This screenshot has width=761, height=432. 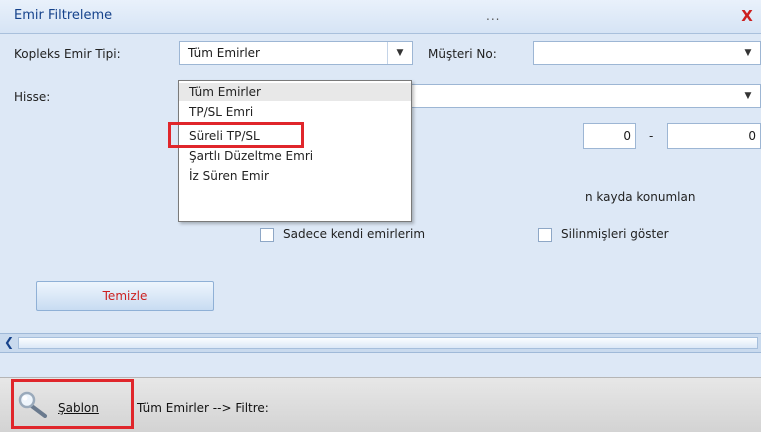 What do you see at coordinates (295, 156) in the screenshot?
I see `dropdown-option-sartli-duzeltme: Şartlı Düzeltme Emri` at bounding box center [295, 156].